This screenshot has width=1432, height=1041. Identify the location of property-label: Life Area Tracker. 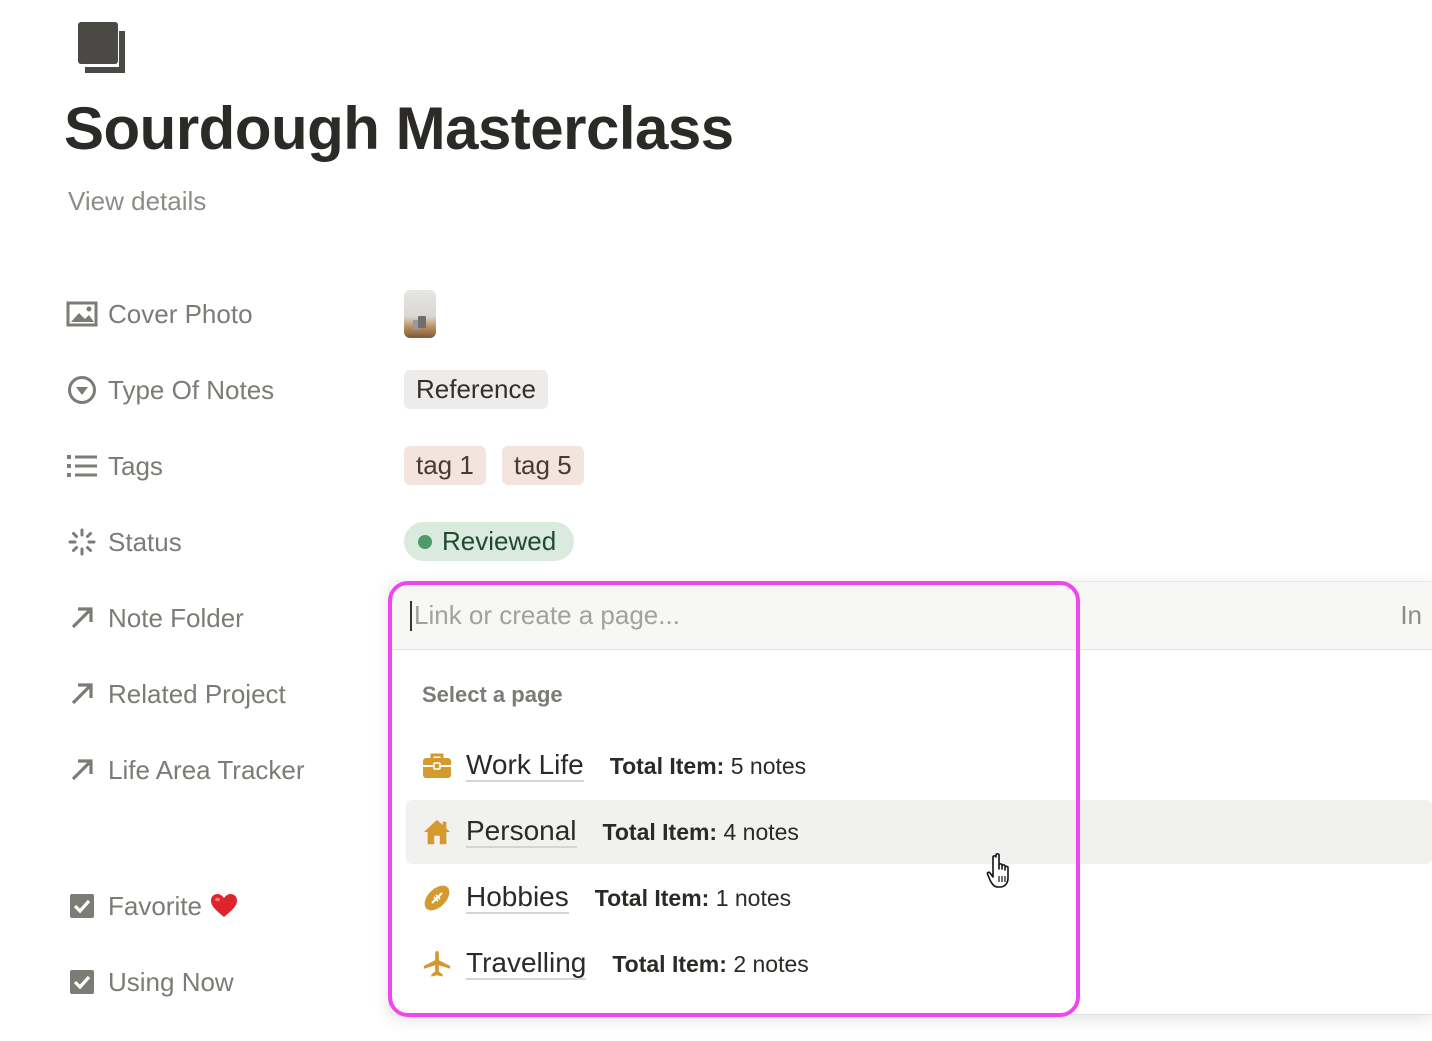
(206, 769).